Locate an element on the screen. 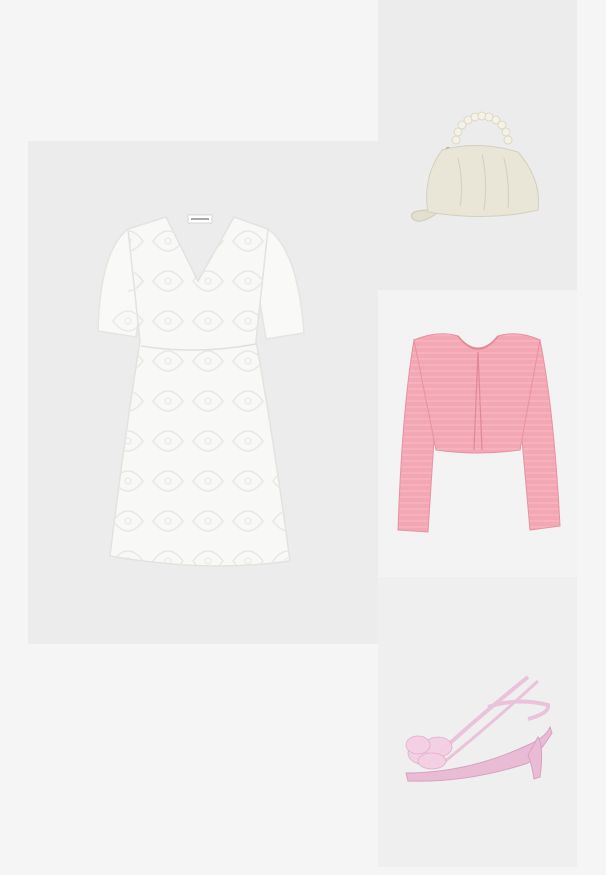 This screenshot has height=875, width=606. dress-image is located at coordinates (201, 390).